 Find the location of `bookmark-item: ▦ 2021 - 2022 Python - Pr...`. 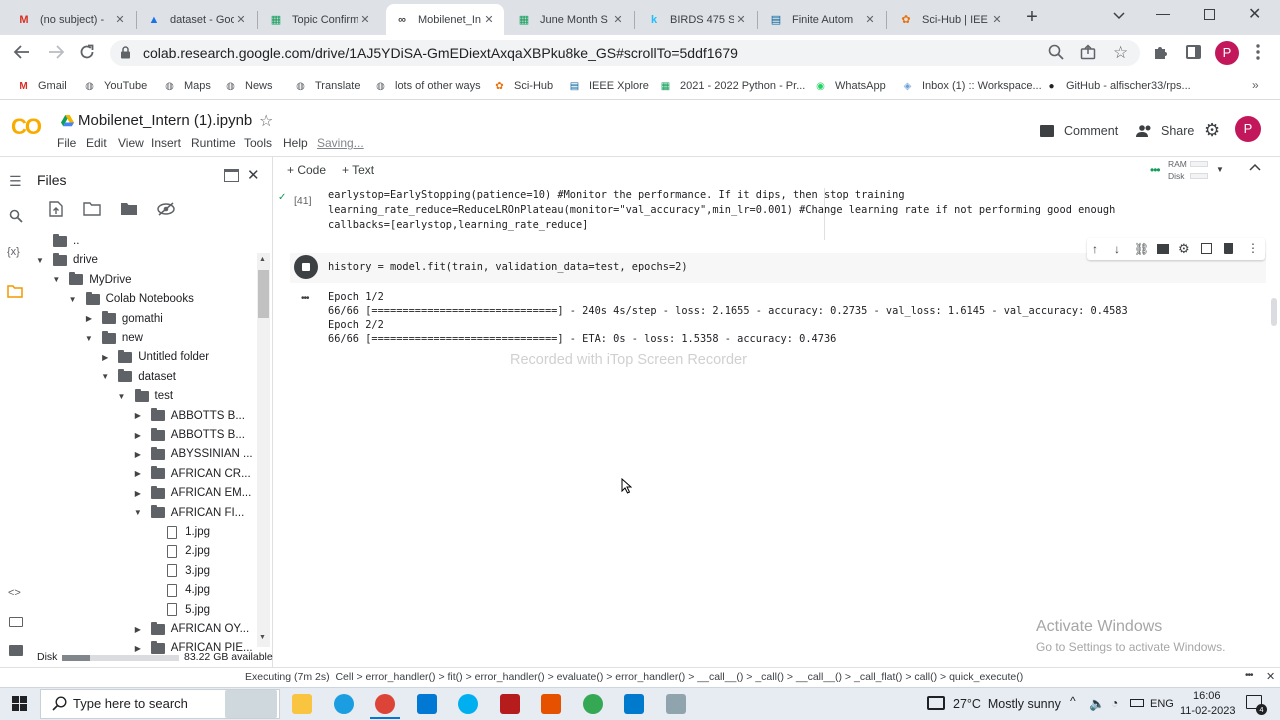

bookmark-item: ▦ 2021 - 2022 Python - Pr... is located at coordinates (732, 86).